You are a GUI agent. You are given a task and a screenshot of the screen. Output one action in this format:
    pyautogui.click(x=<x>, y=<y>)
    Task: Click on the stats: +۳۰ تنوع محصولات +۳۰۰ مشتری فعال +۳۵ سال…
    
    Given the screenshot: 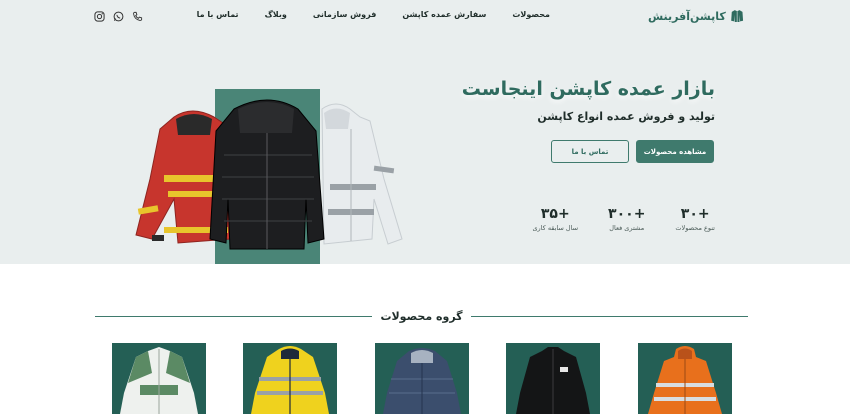 What is the action you would take?
    pyautogui.click(x=623, y=219)
    